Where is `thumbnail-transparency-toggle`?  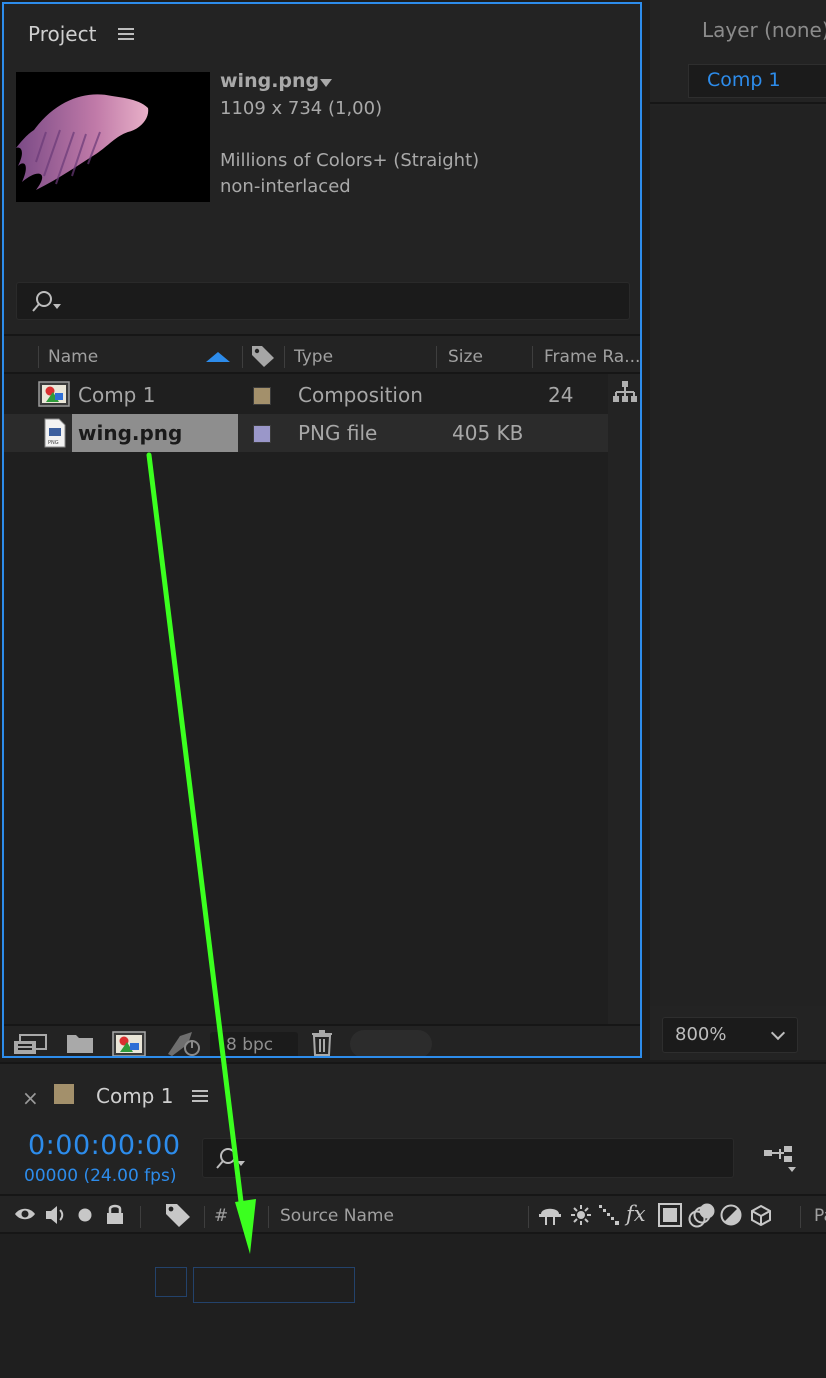 thumbnail-transparency-toggle is located at coordinates (391, 1043).